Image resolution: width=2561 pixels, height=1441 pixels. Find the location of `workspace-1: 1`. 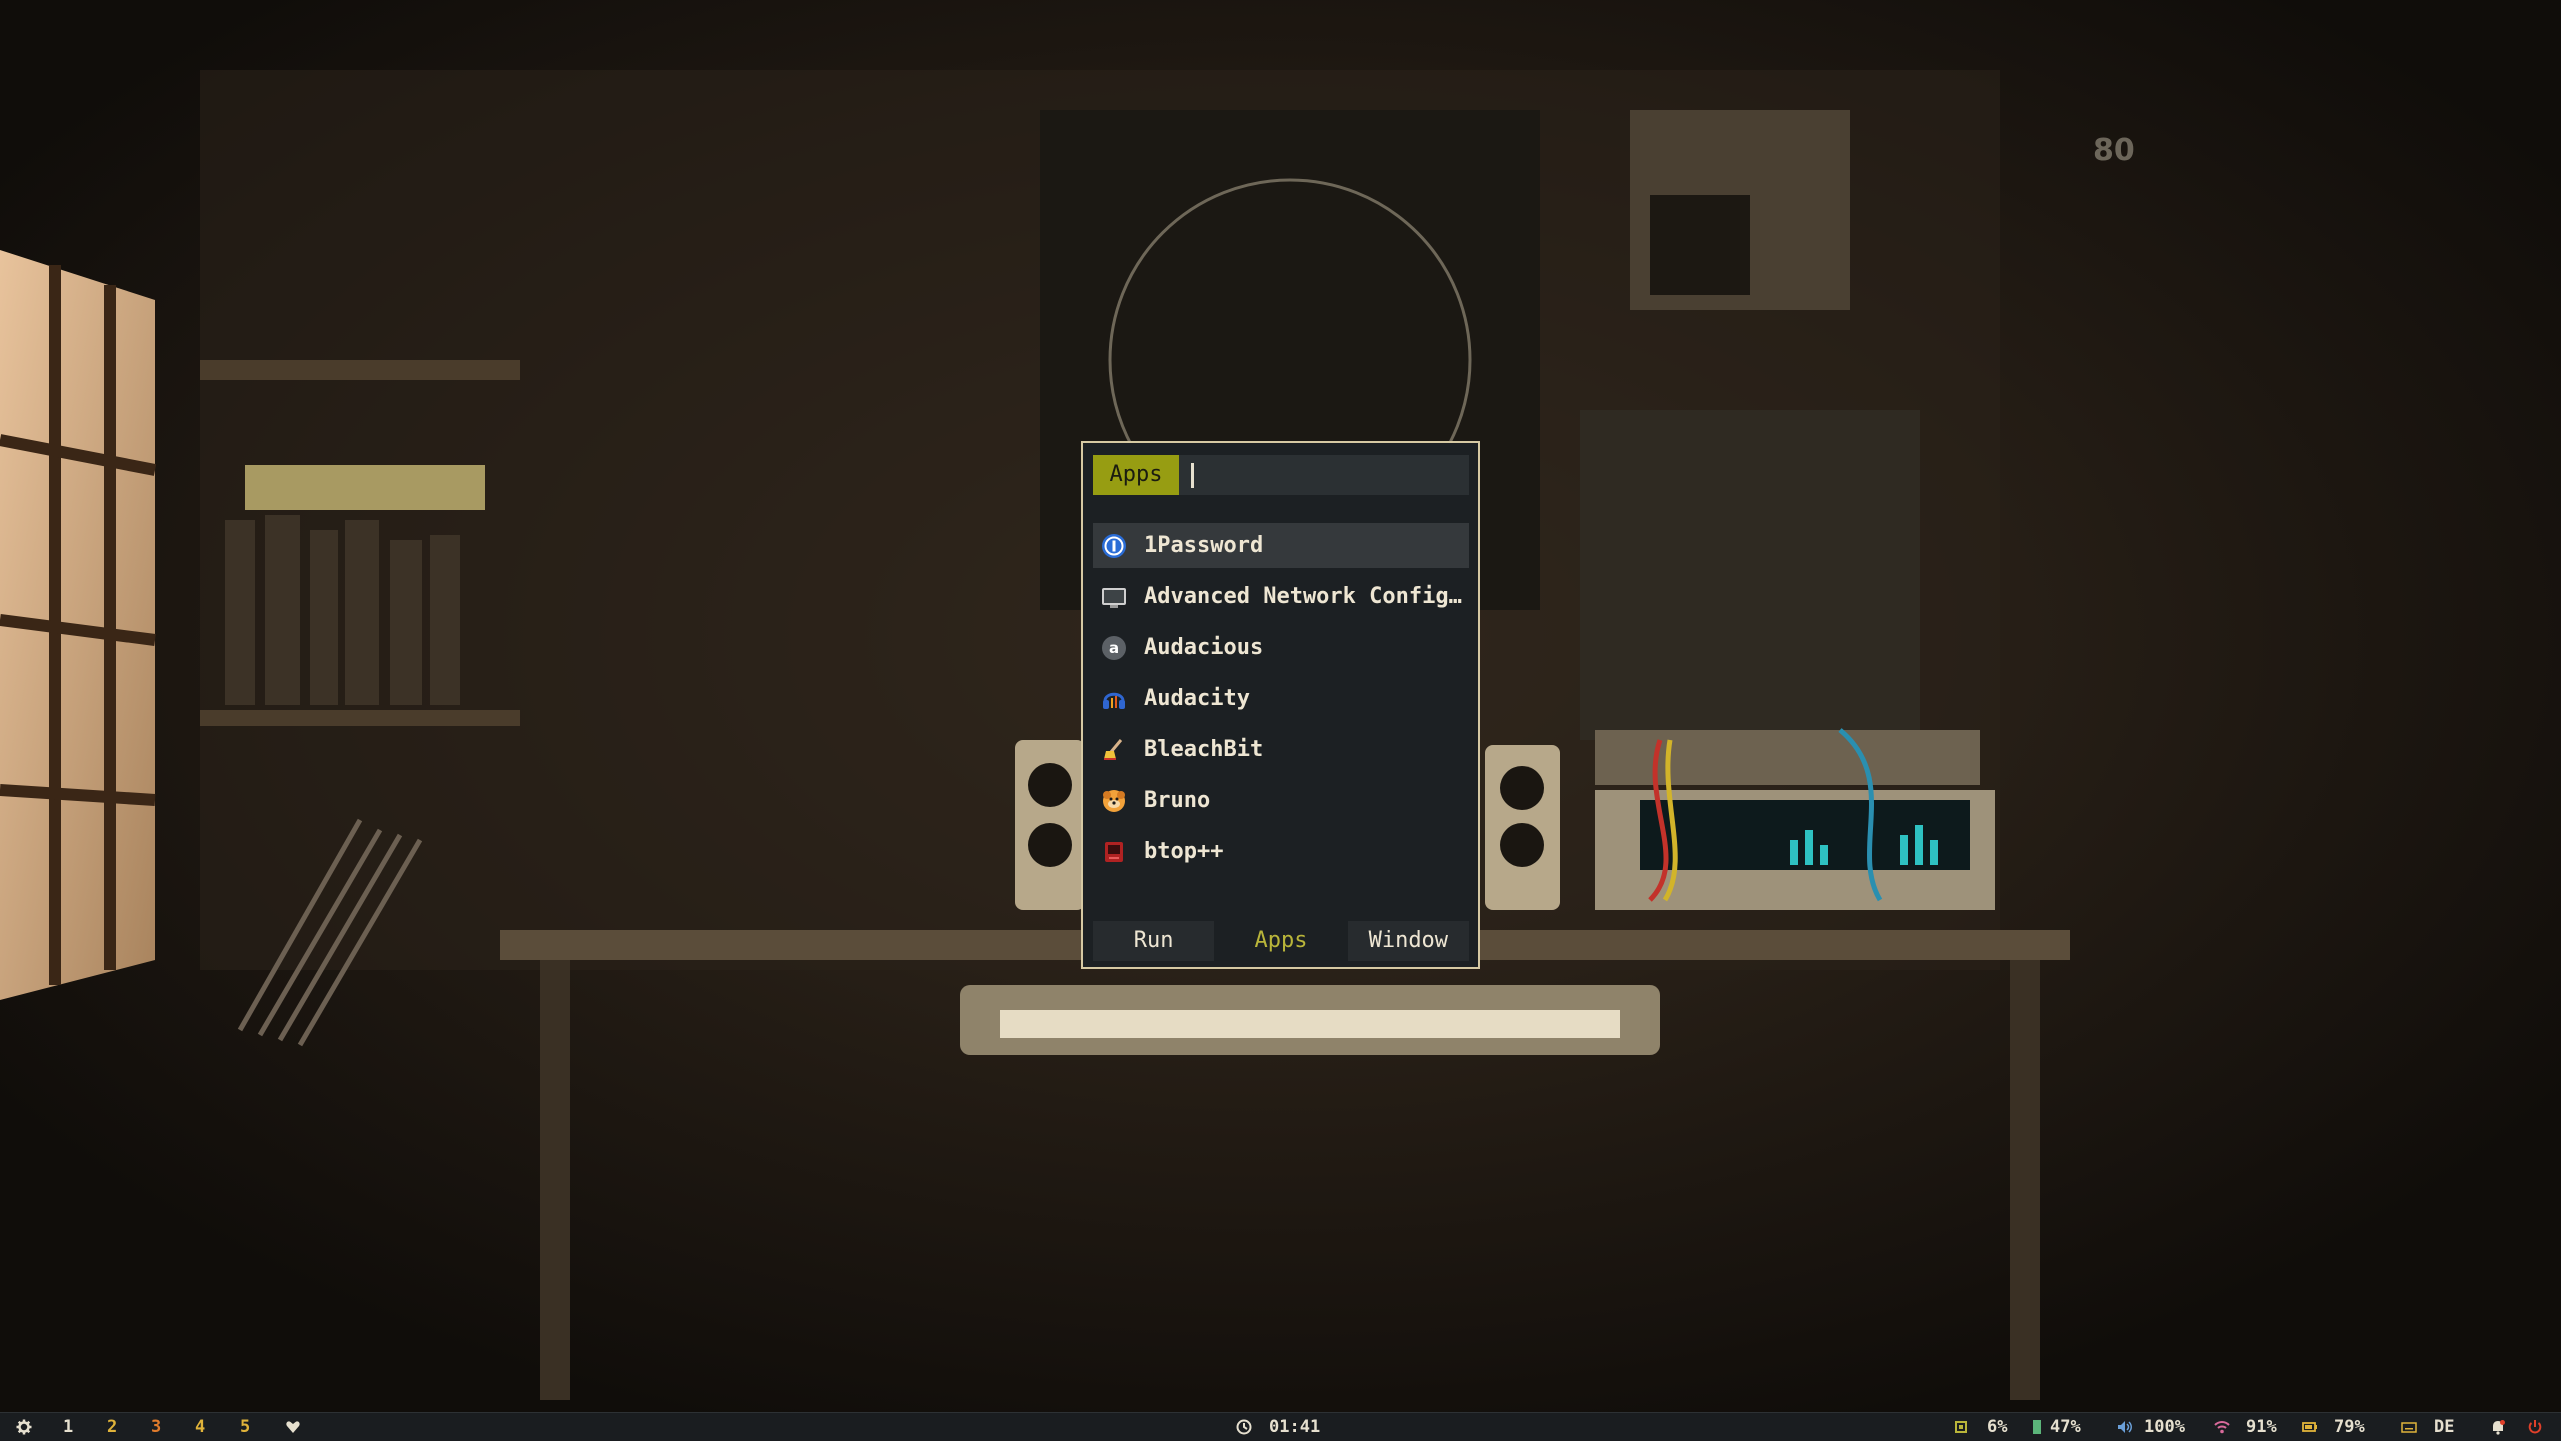

workspace-1: 1 is located at coordinates (68, 1427).